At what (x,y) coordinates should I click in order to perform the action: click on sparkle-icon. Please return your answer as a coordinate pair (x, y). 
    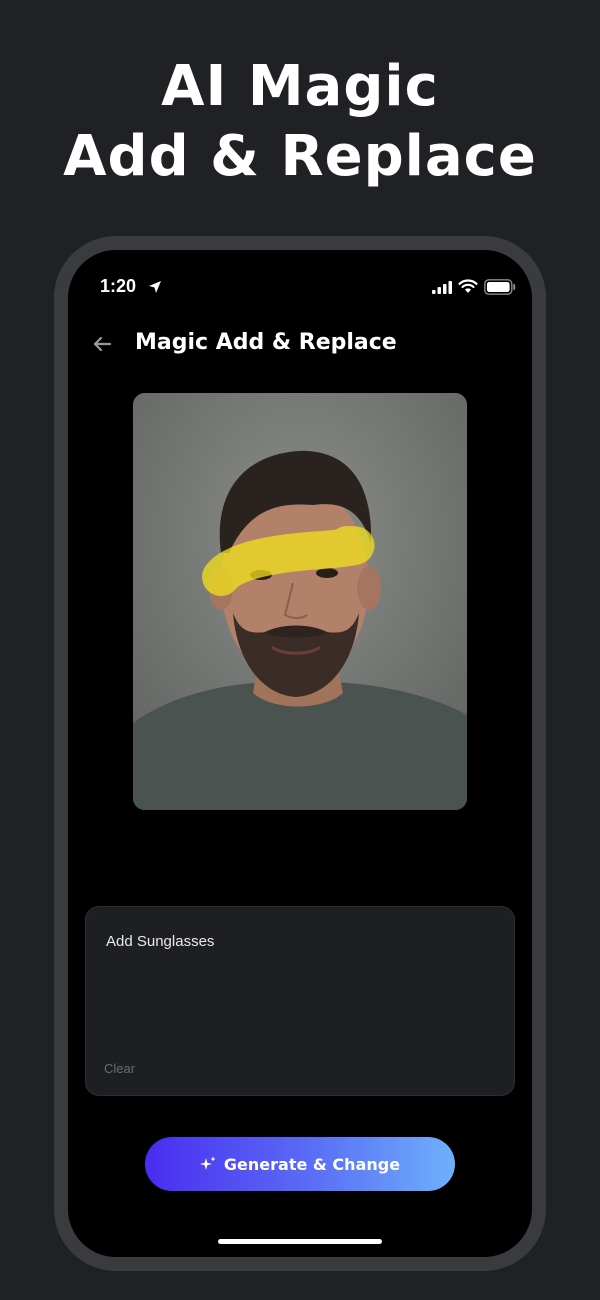
    Looking at the image, I should click on (207, 1163).